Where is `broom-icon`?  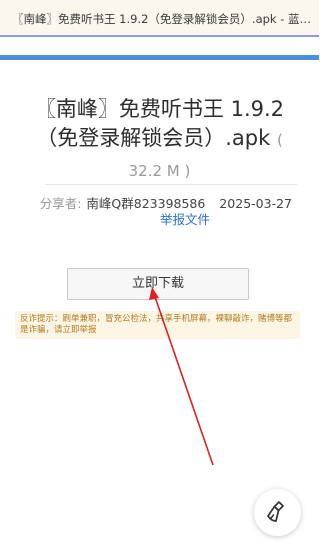
broom-icon is located at coordinates (275, 511).